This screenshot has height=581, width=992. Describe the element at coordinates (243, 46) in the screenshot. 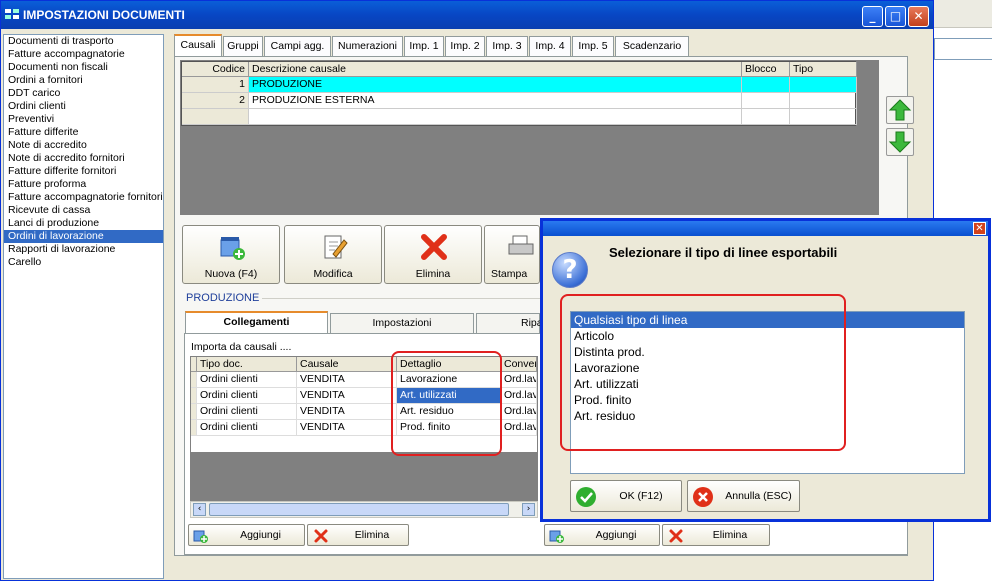

I see `tab-gruppi: Gruppi` at that location.